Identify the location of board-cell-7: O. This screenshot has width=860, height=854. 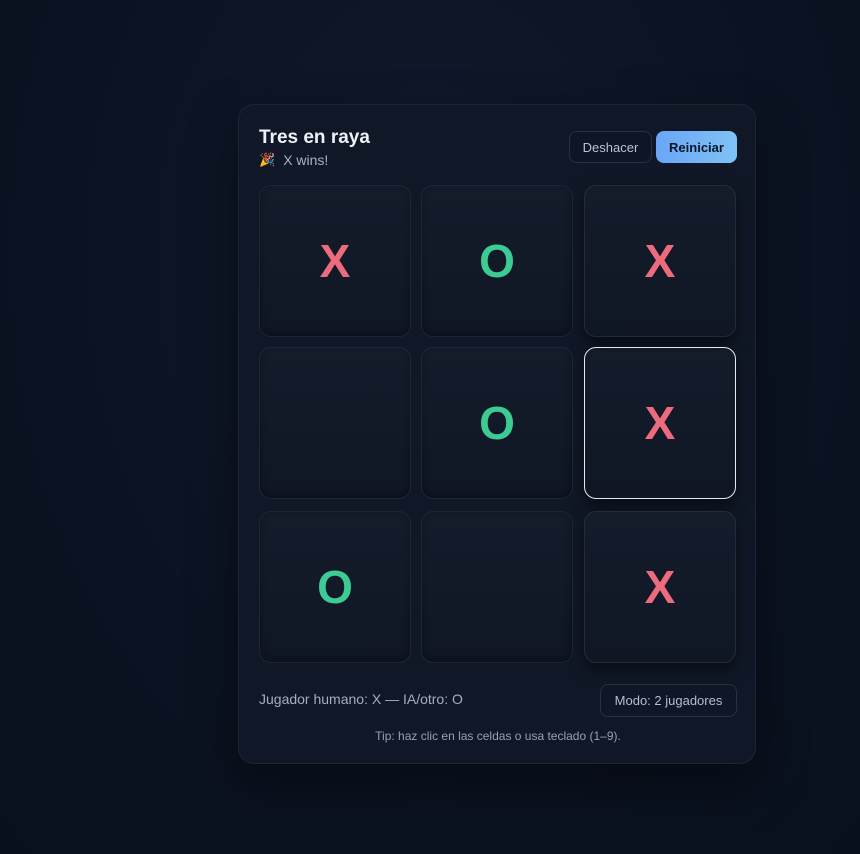
(335, 587).